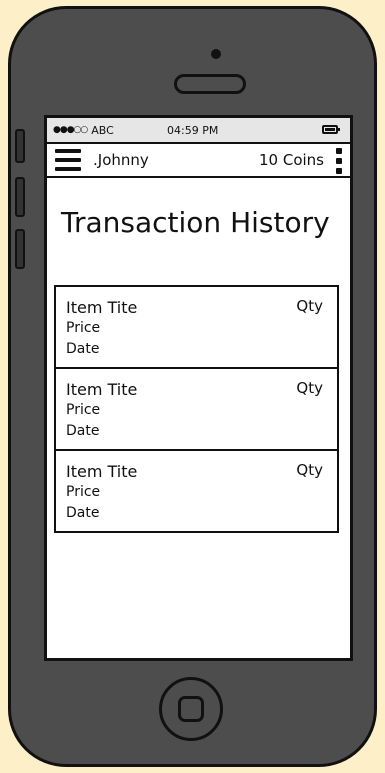 Image resolution: width=385 pixels, height=773 pixels. Describe the element at coordinates (195, 222) in the screenshot. I see `page-title: Transaction History` at that location.